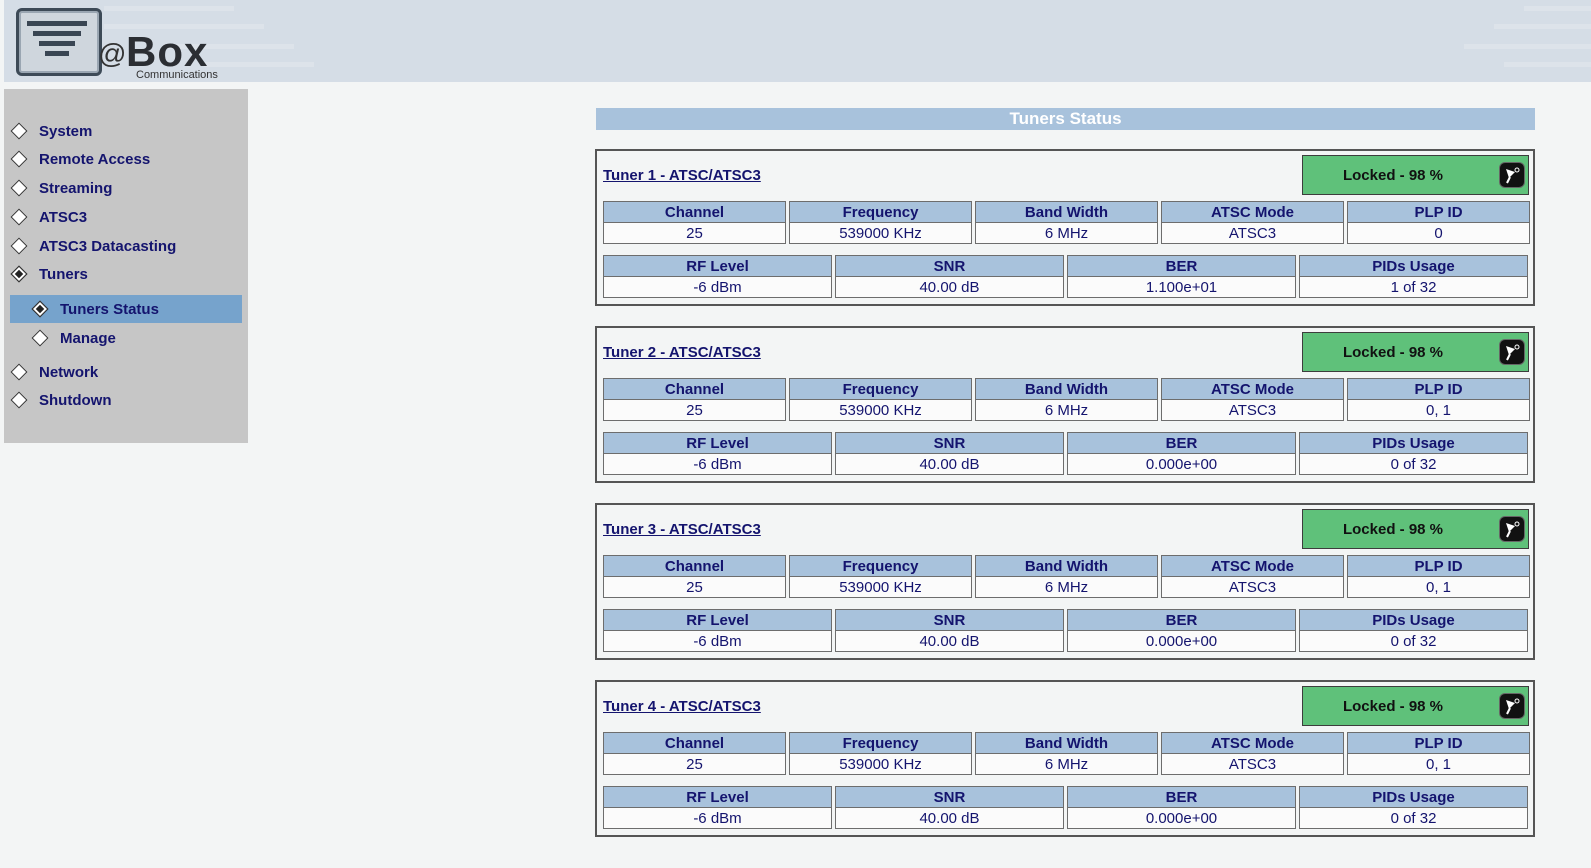 The width and height of the screenshot is (1591, 868). What do you see at coordinates (1438, 233) in the screenshot?
I see `plp-id-value: 0` at bounding box center [1438, 233].